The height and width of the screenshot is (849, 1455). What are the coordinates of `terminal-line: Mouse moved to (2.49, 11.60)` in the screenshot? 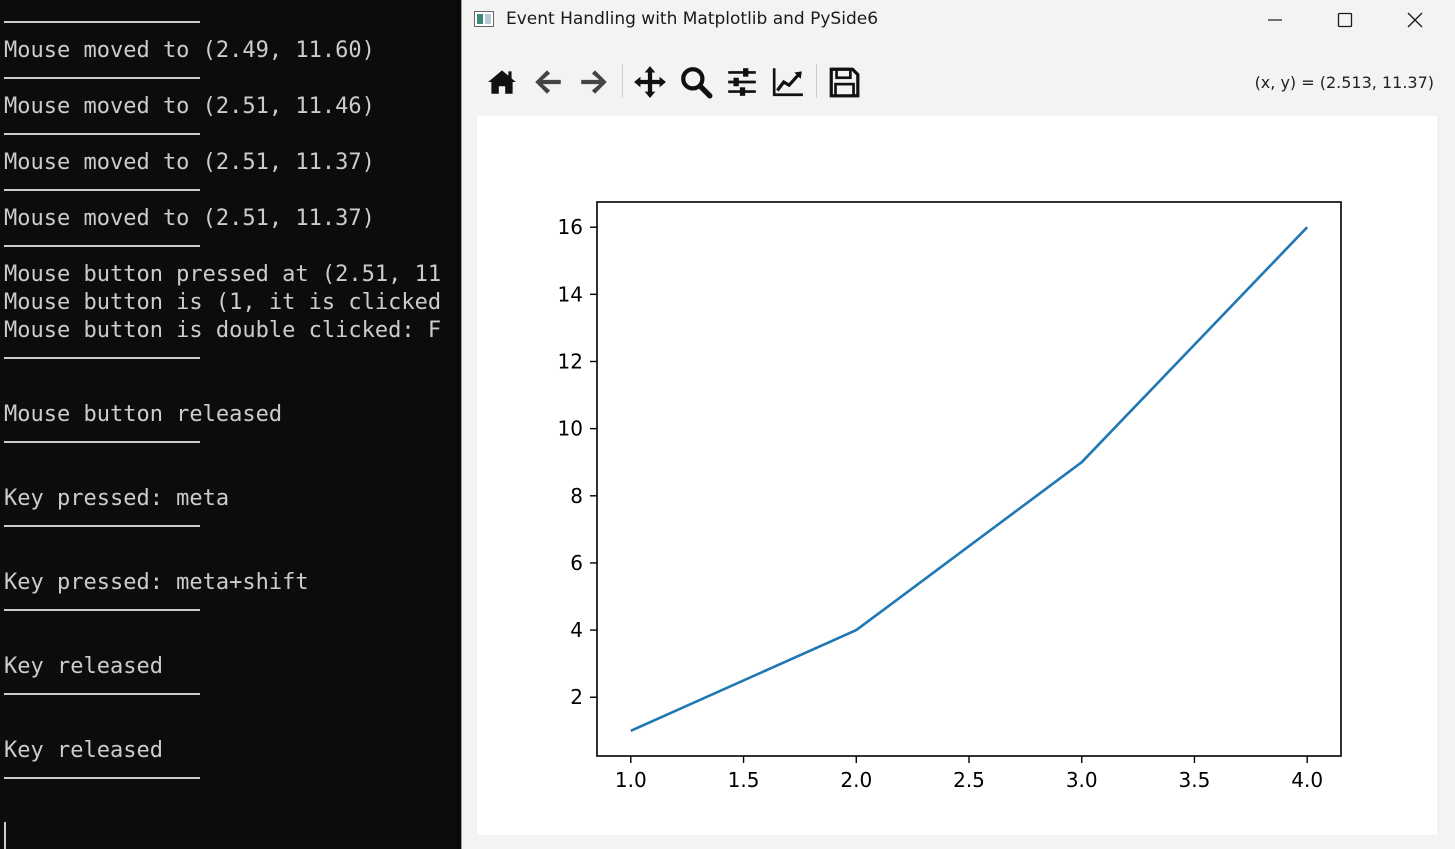 It's located at (189, 50).